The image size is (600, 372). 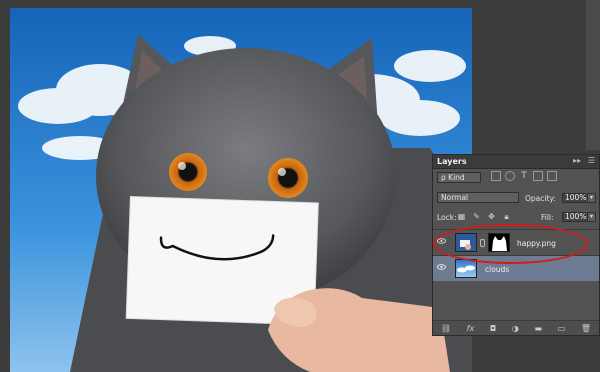 I want to click on visibility-eye-icon, so click(x=441, y=267).